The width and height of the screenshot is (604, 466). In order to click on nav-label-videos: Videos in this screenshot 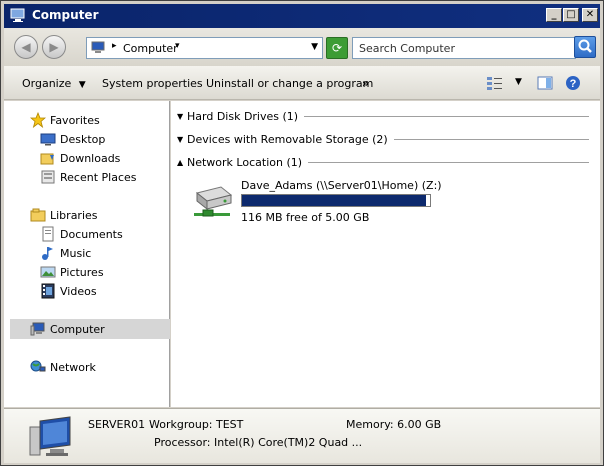, I will do `click(78, 291)`.